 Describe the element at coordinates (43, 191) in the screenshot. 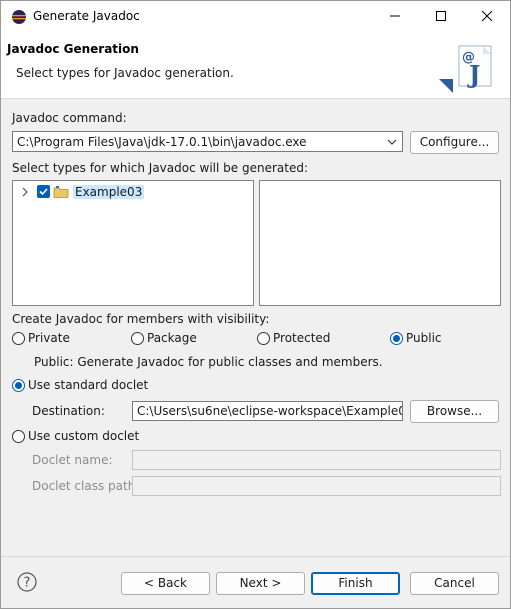

I see `checkbox-checked-icon` at that location.